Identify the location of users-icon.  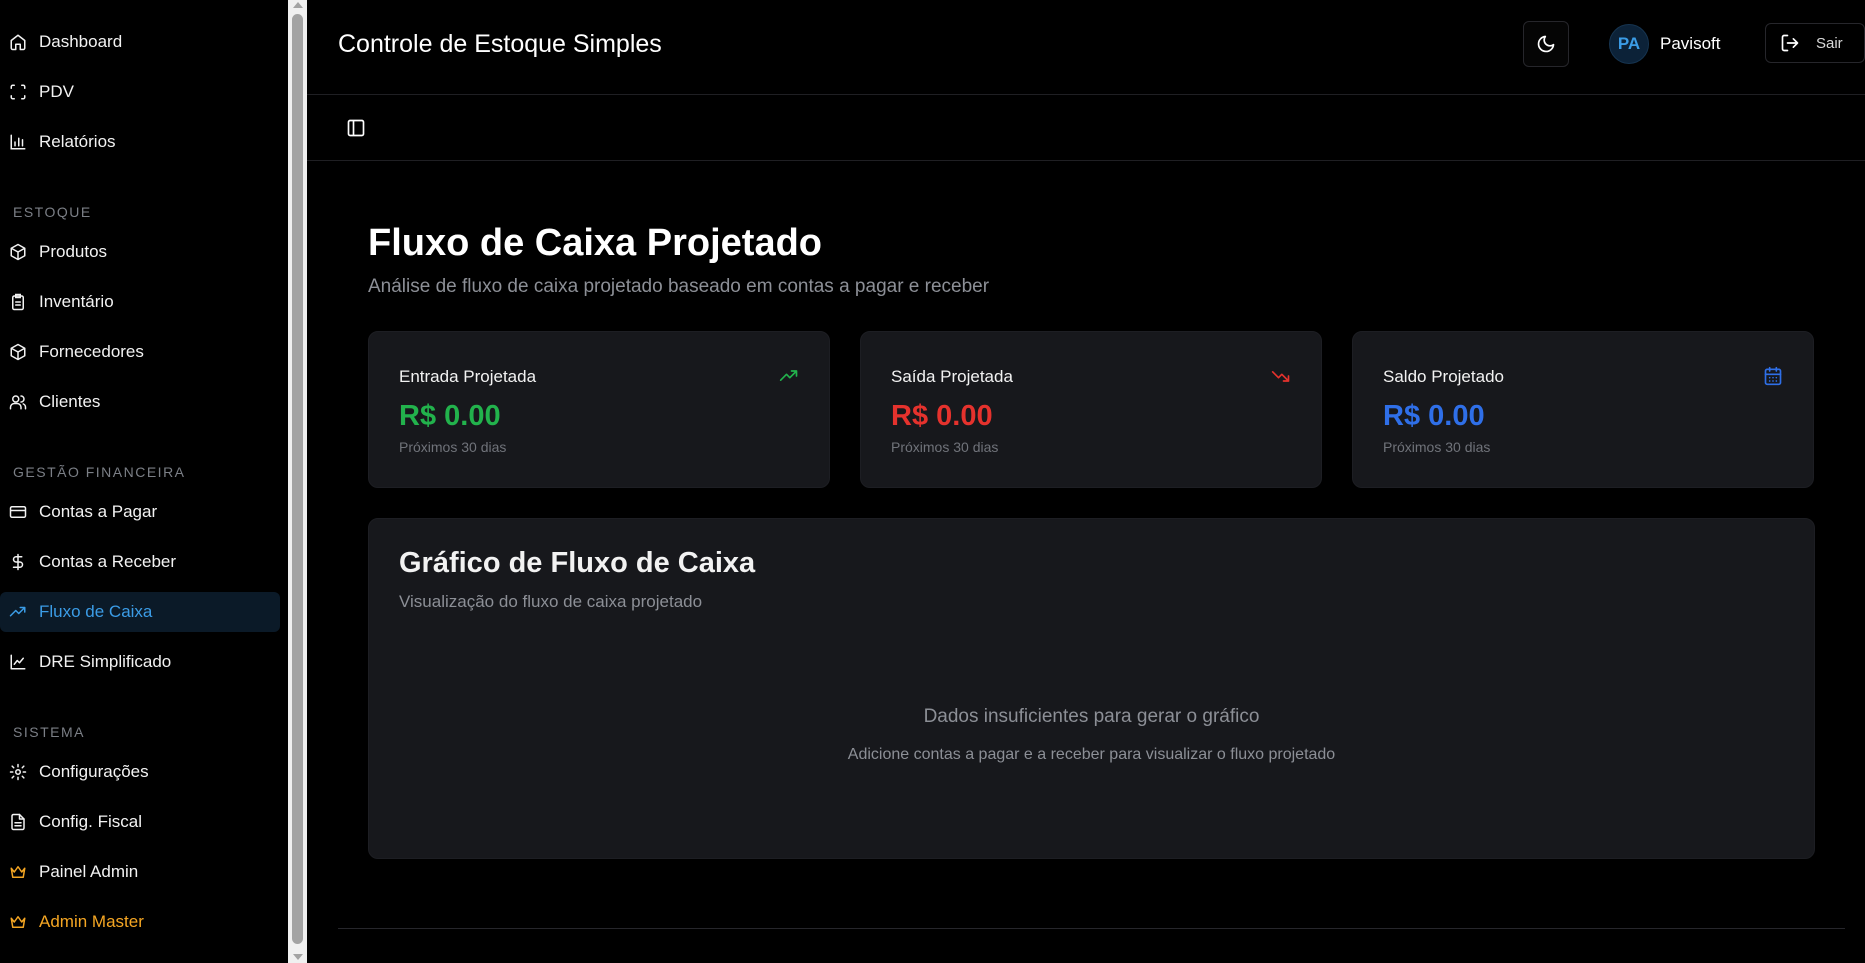
(18, 402).